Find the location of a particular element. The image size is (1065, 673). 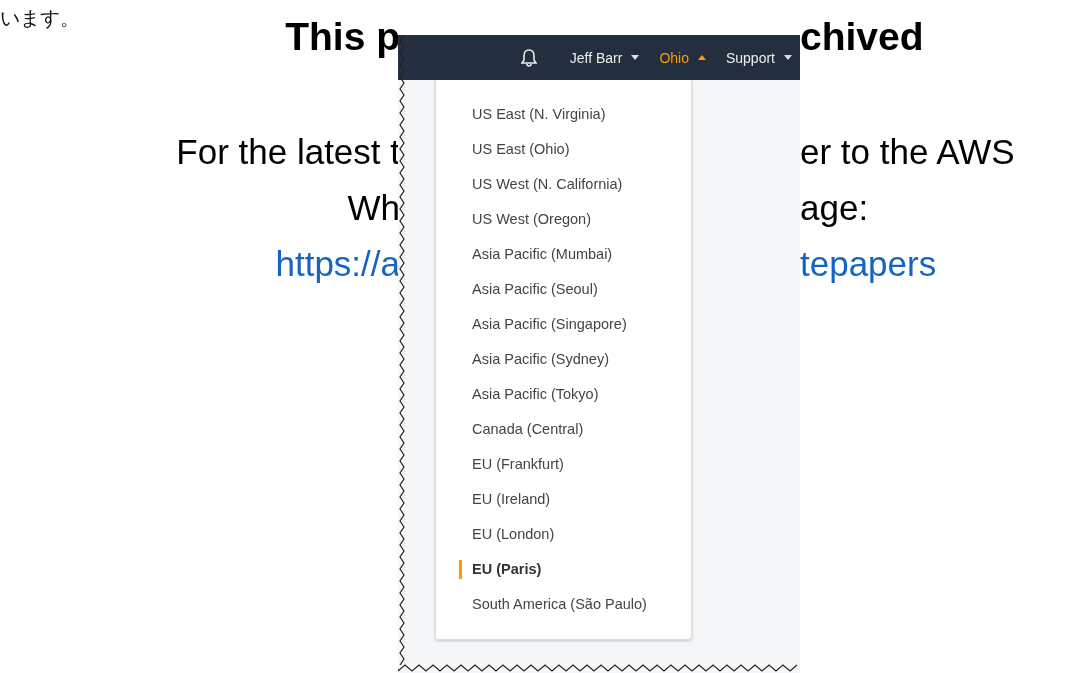

region-item: Asia Pacific (Tokyo) is located at coordinates (563, 394).